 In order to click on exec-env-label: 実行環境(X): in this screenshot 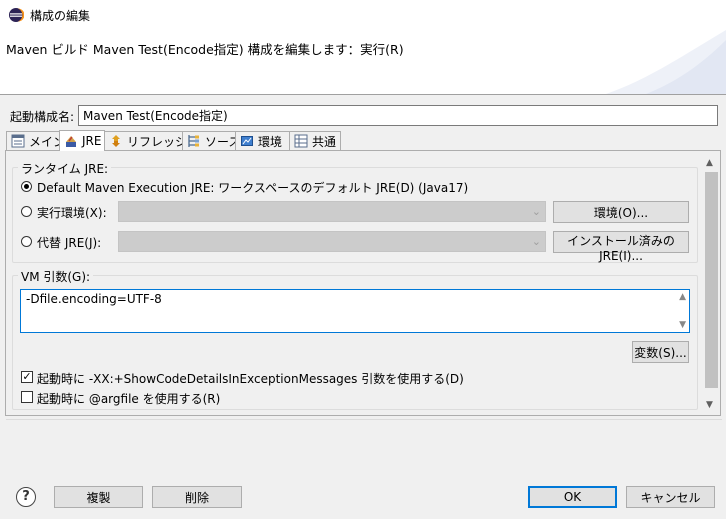, I will do `click(72, 212)`.